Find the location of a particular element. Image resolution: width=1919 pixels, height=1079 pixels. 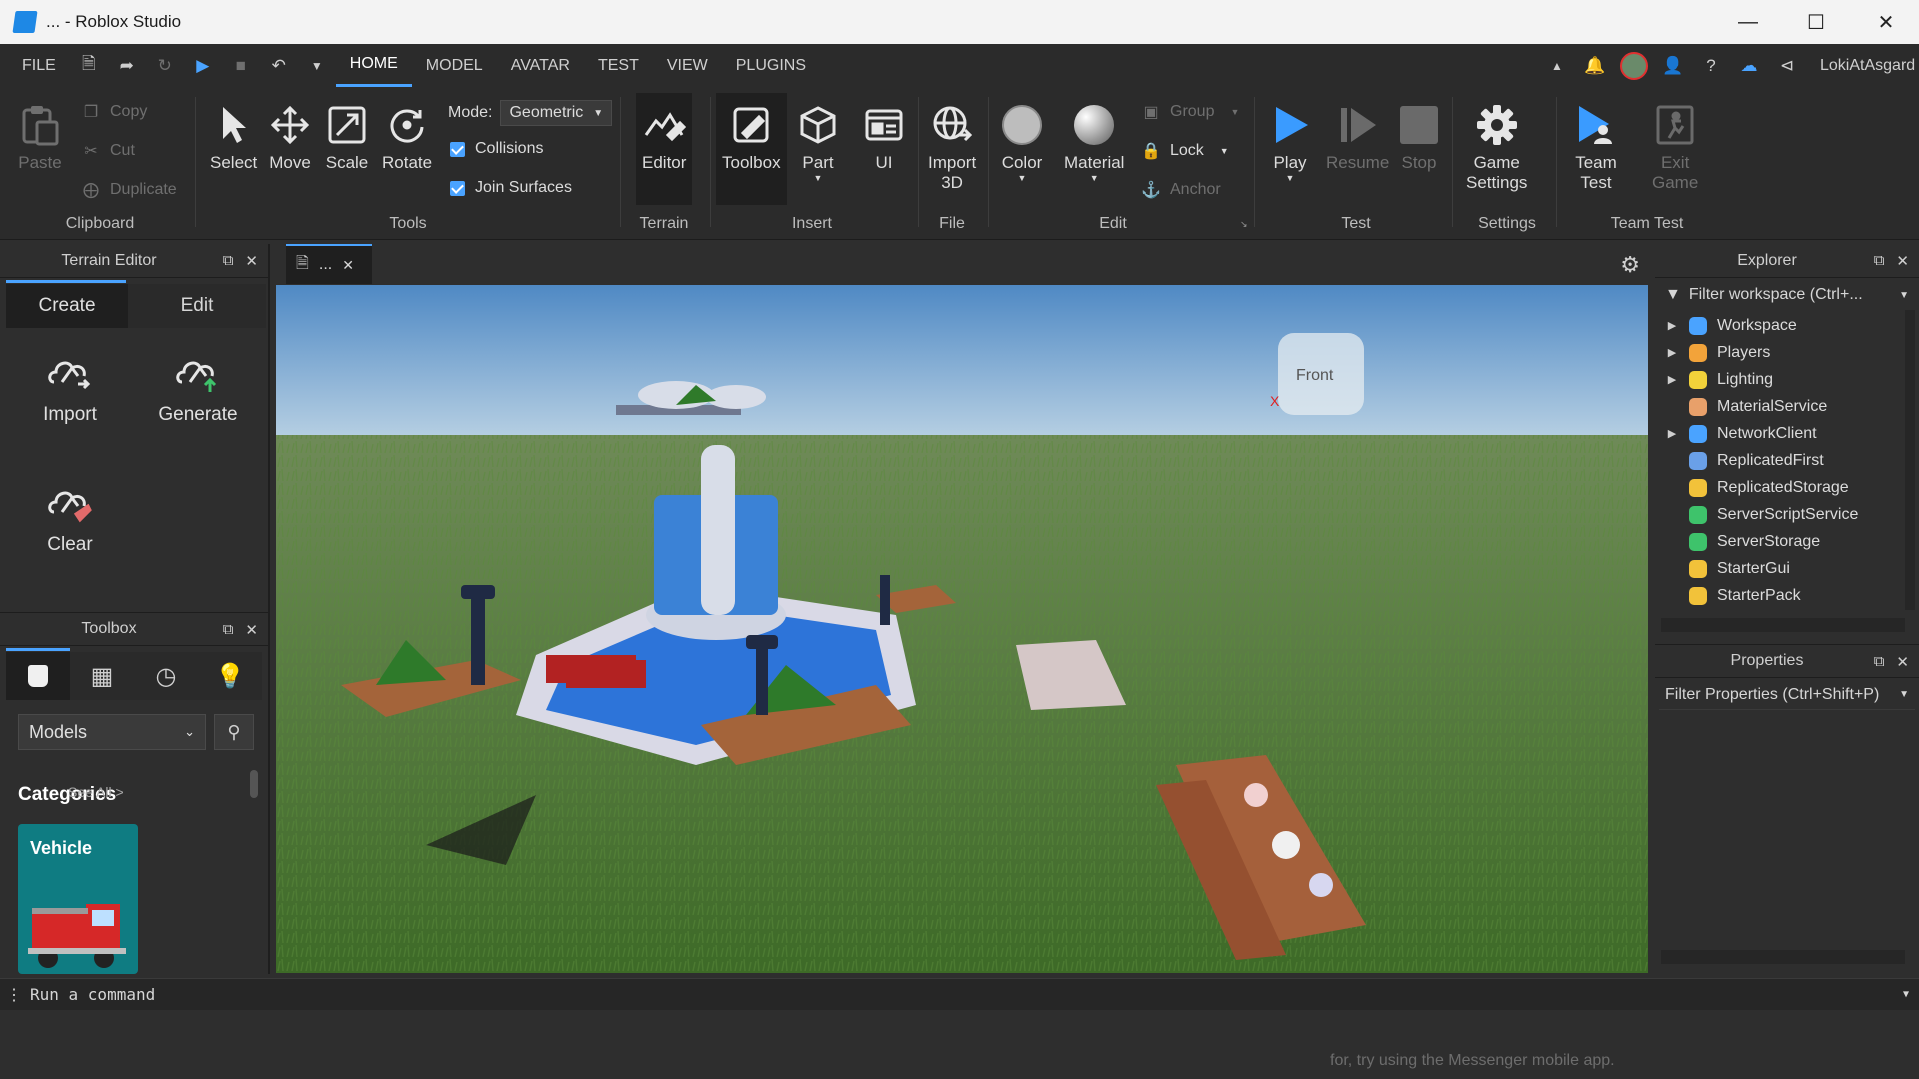

lock-button: 🔒 Lock ▼ is located at coordinates (1184, 151).